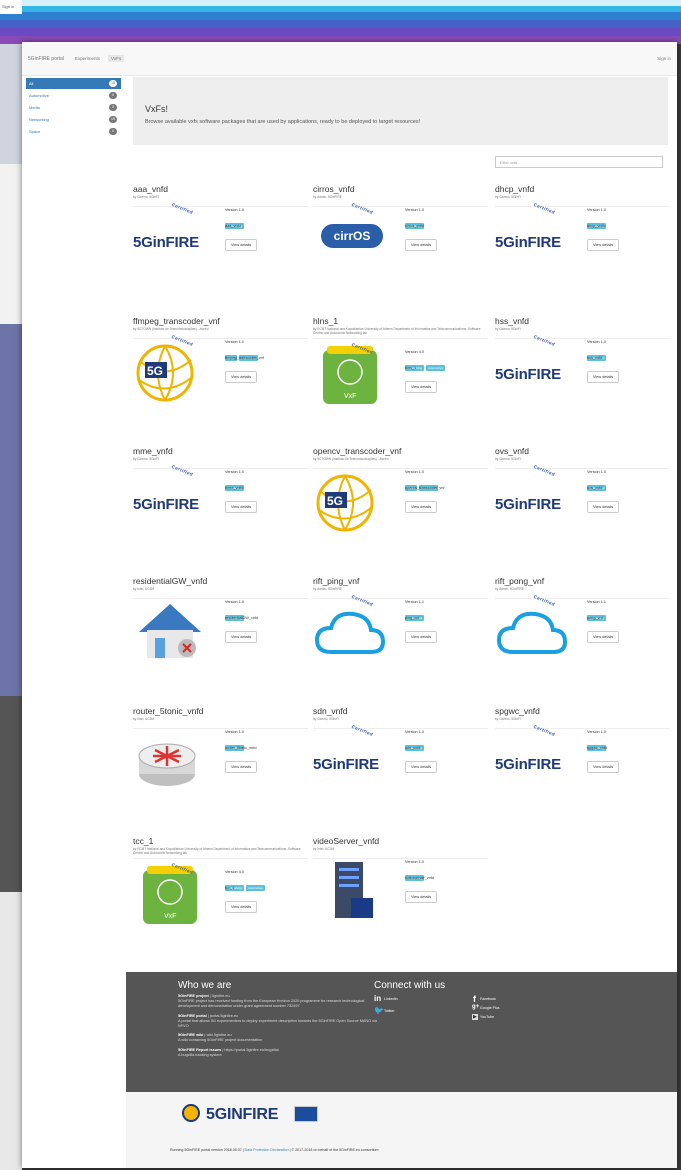  I want to click on sidebar-item-space: Space 0, so click(73, 131).